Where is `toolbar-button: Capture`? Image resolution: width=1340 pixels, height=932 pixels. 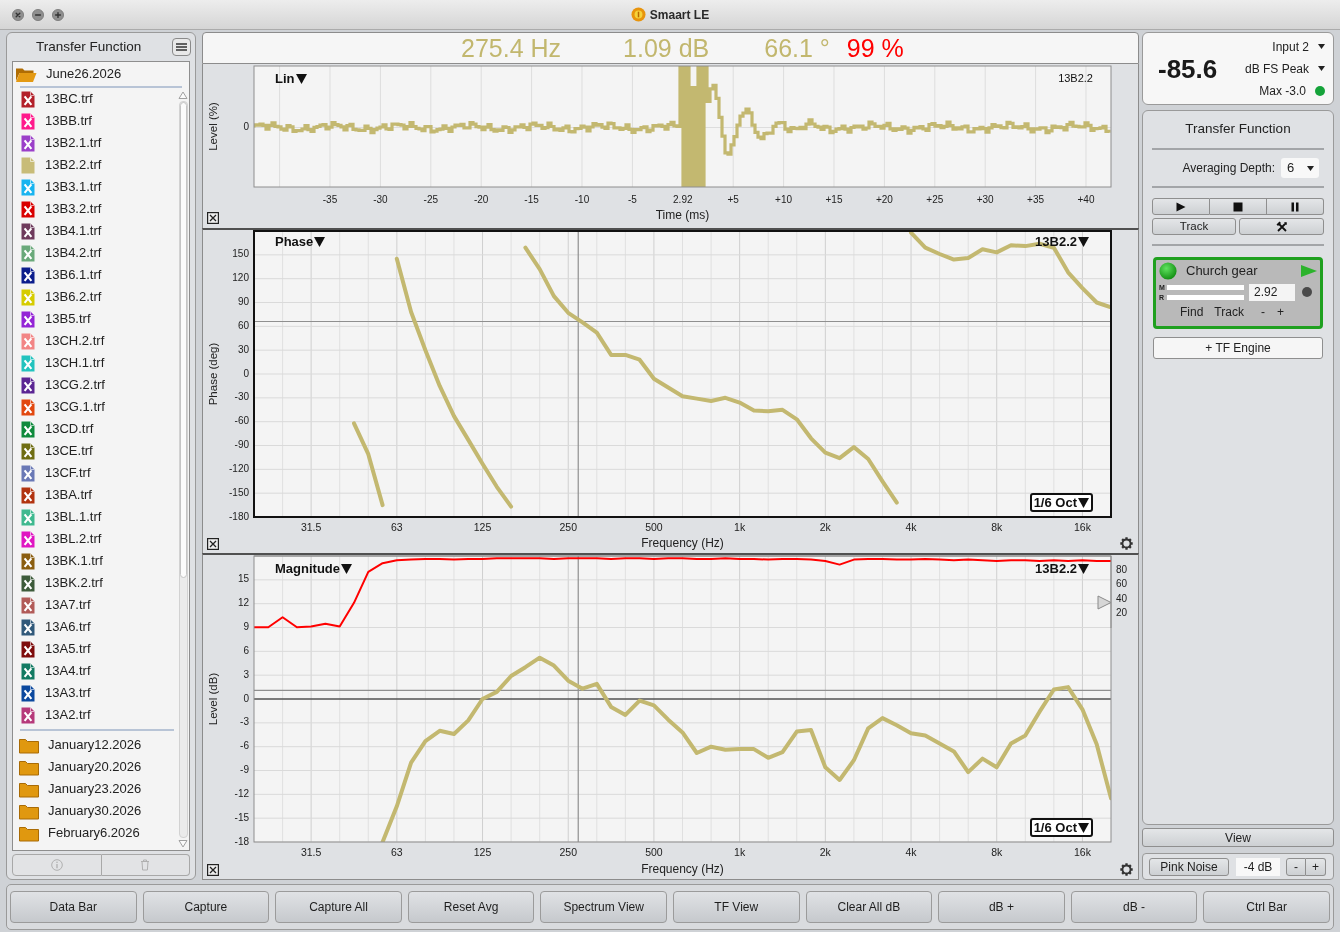
toolbar-button: Capture is located at coordinates (206, 907).